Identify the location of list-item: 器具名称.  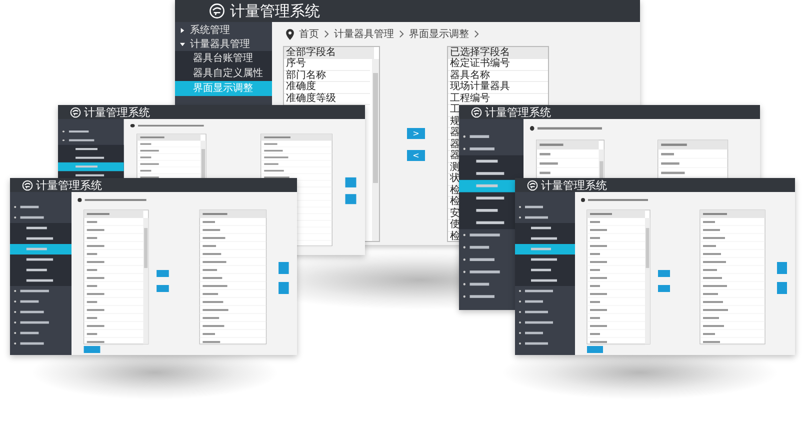
(470, 75).